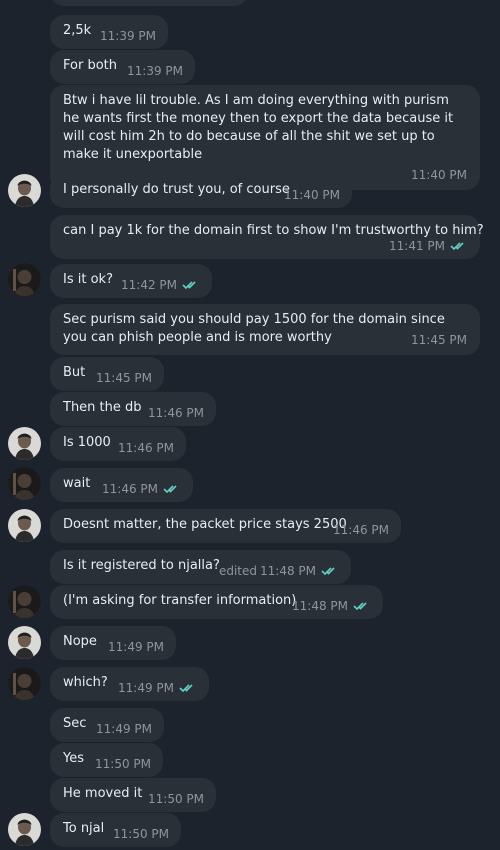  I want to click on message-time: 11:41 PM, so click(417, 246).